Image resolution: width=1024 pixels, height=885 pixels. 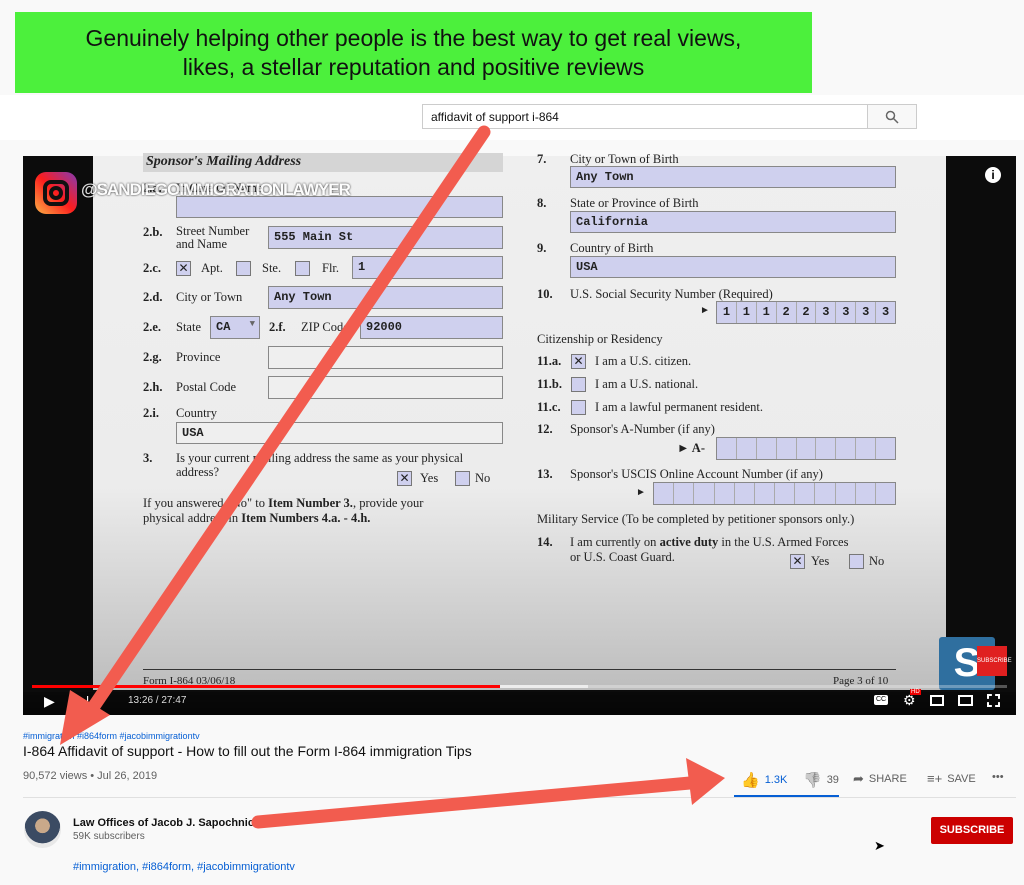 I want to click on page-number: Page 3 of 10, so click(x=861, y=681).